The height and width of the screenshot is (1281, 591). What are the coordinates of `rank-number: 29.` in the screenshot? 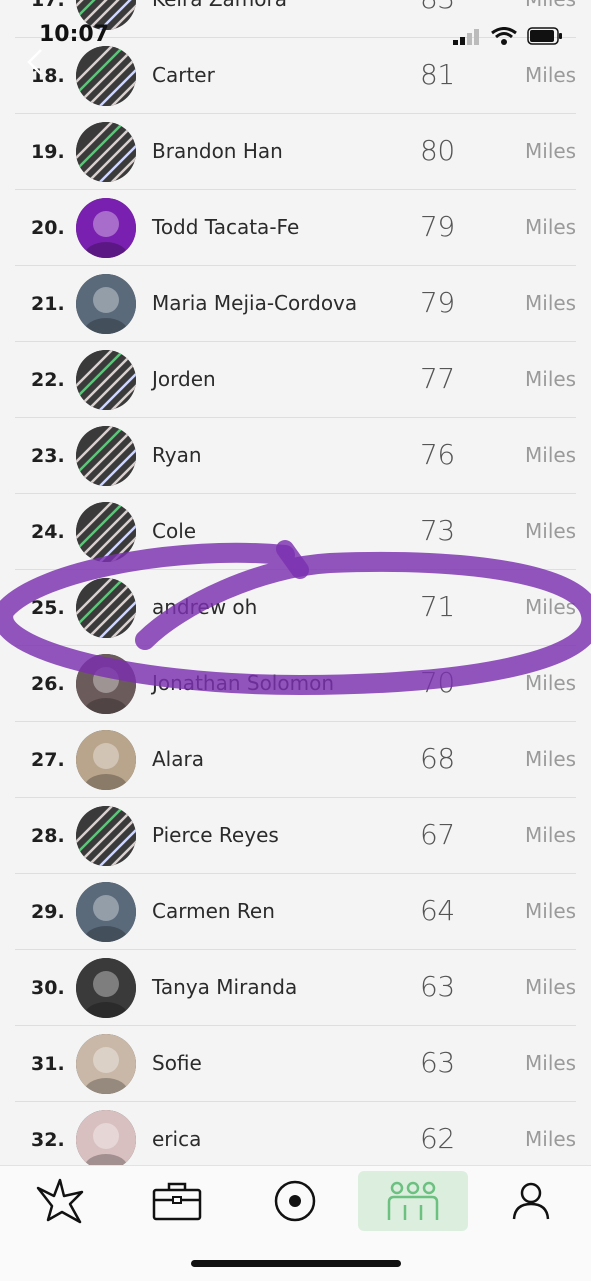 It's located at (48, 912).